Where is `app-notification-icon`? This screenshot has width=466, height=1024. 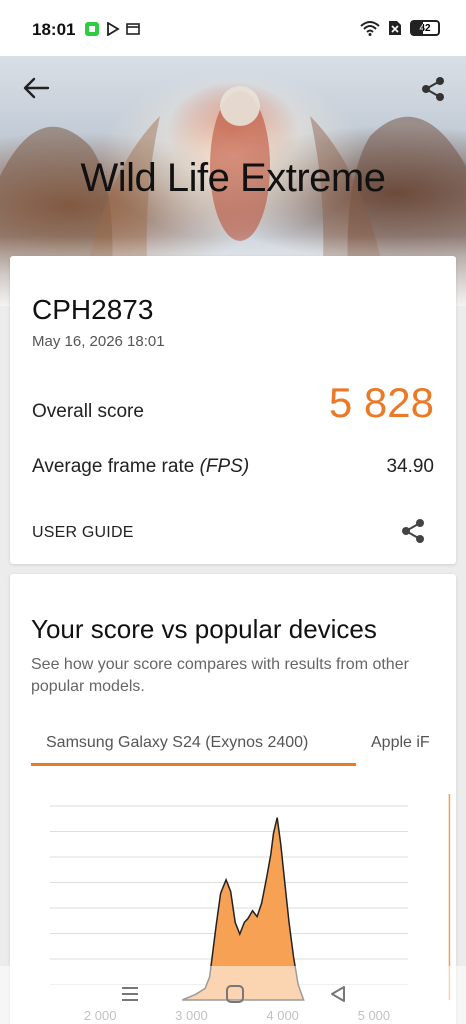
app-notification-icon is located at coordinates (92, 29).